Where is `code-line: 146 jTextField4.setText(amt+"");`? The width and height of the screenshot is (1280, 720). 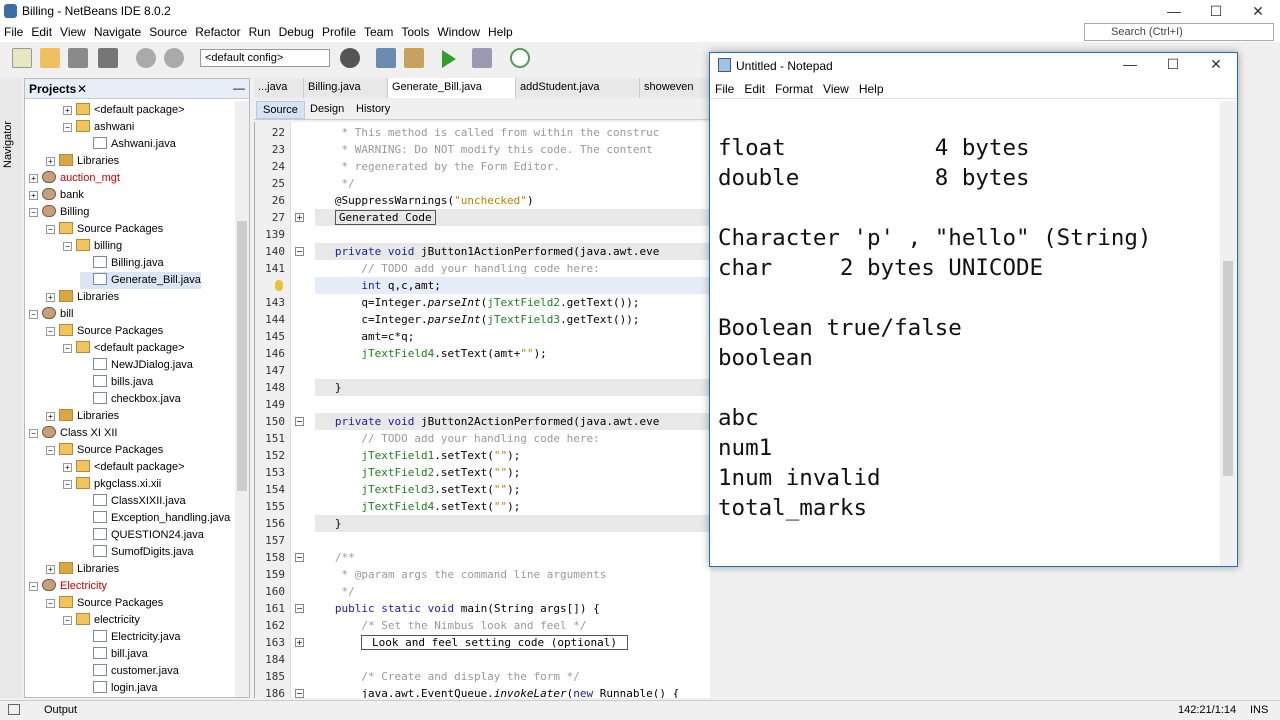 code-line: 146 jTextField4.setText(amt+""); is located at coordinates (482, 353).